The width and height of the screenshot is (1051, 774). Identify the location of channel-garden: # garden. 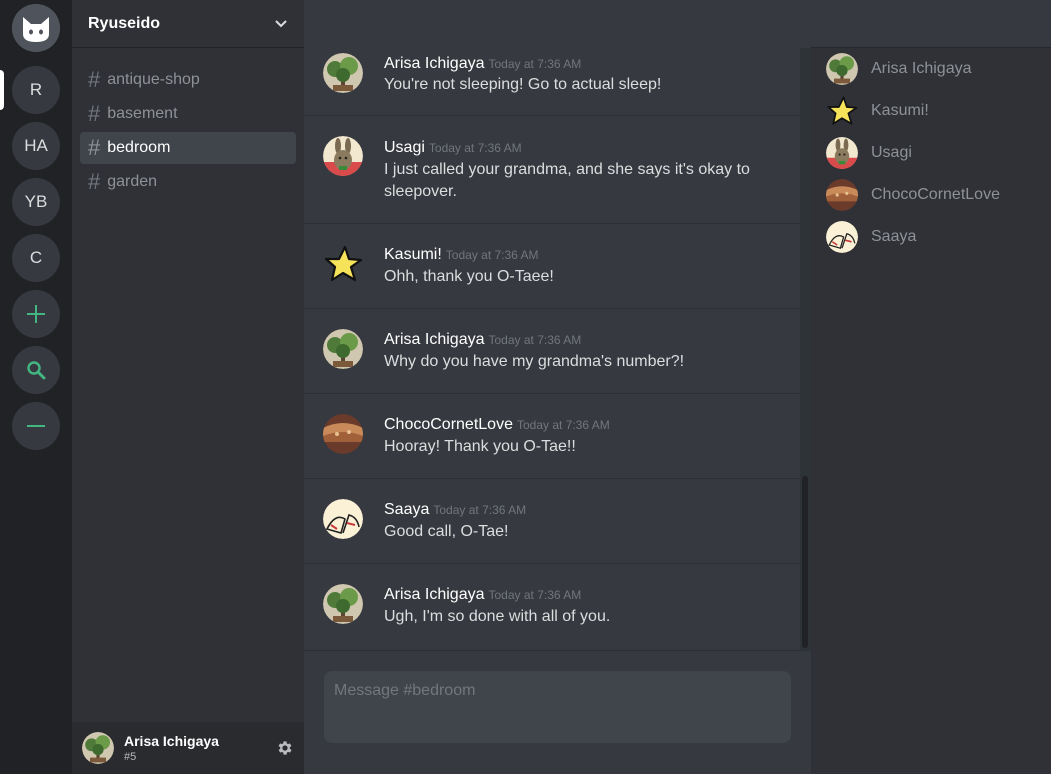
(188, 182).